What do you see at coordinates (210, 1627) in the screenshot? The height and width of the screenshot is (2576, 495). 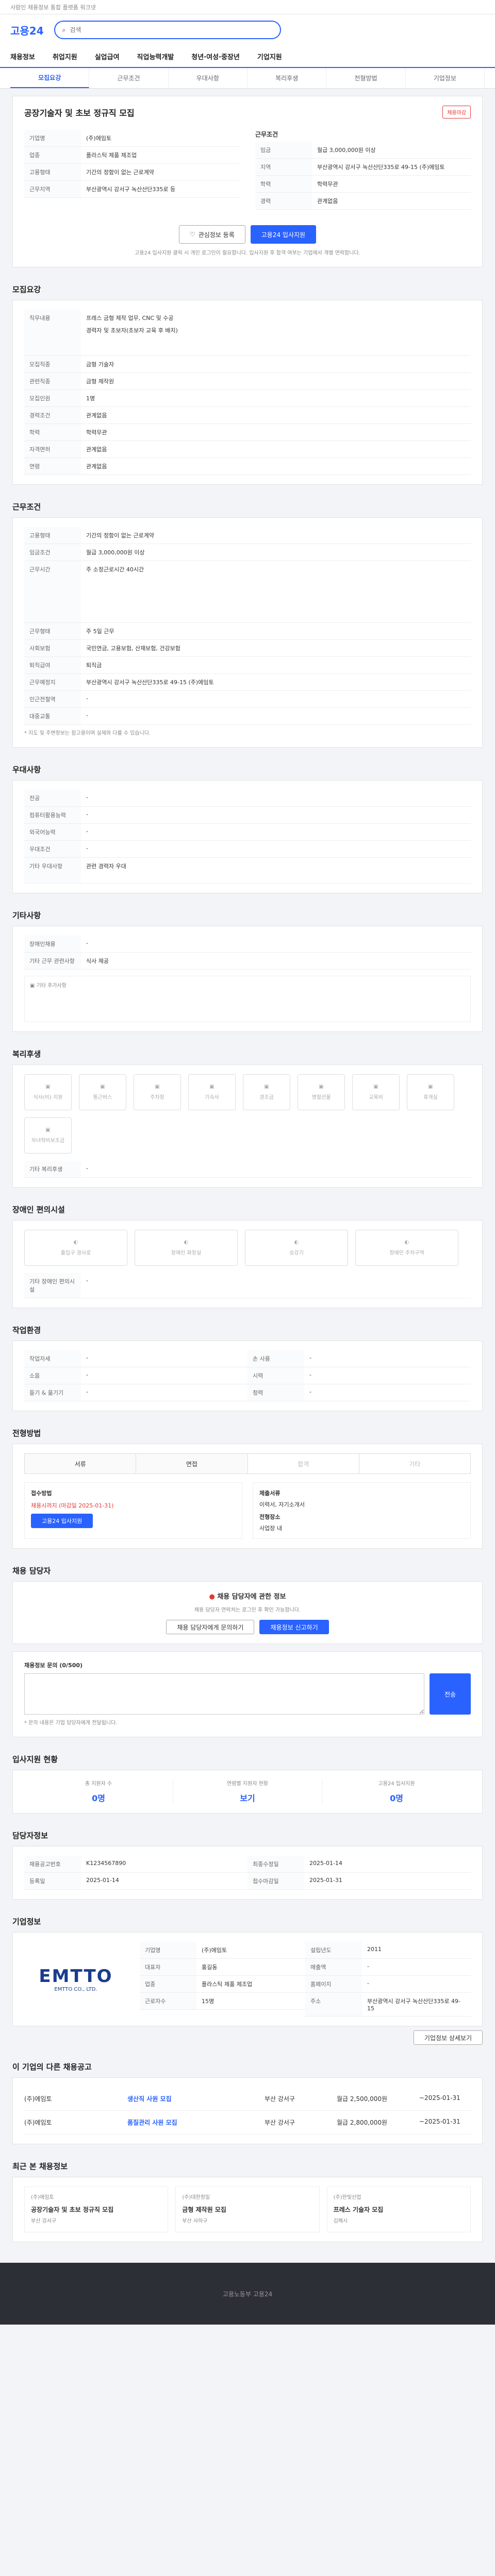 I see `contact-button: 채용 담당자에게 문의하기` at bounding box center [210, 1627].